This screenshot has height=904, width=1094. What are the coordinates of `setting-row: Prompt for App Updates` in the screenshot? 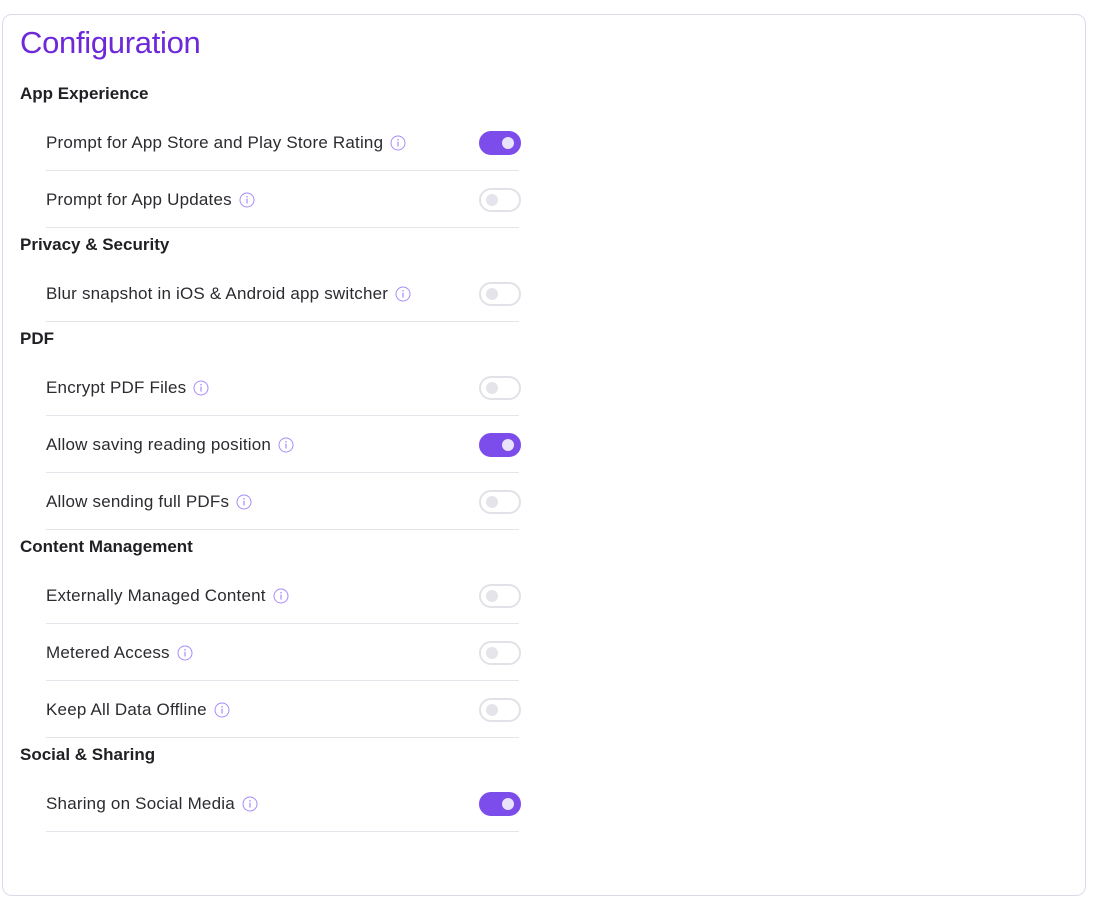 It's located at (283, 199).